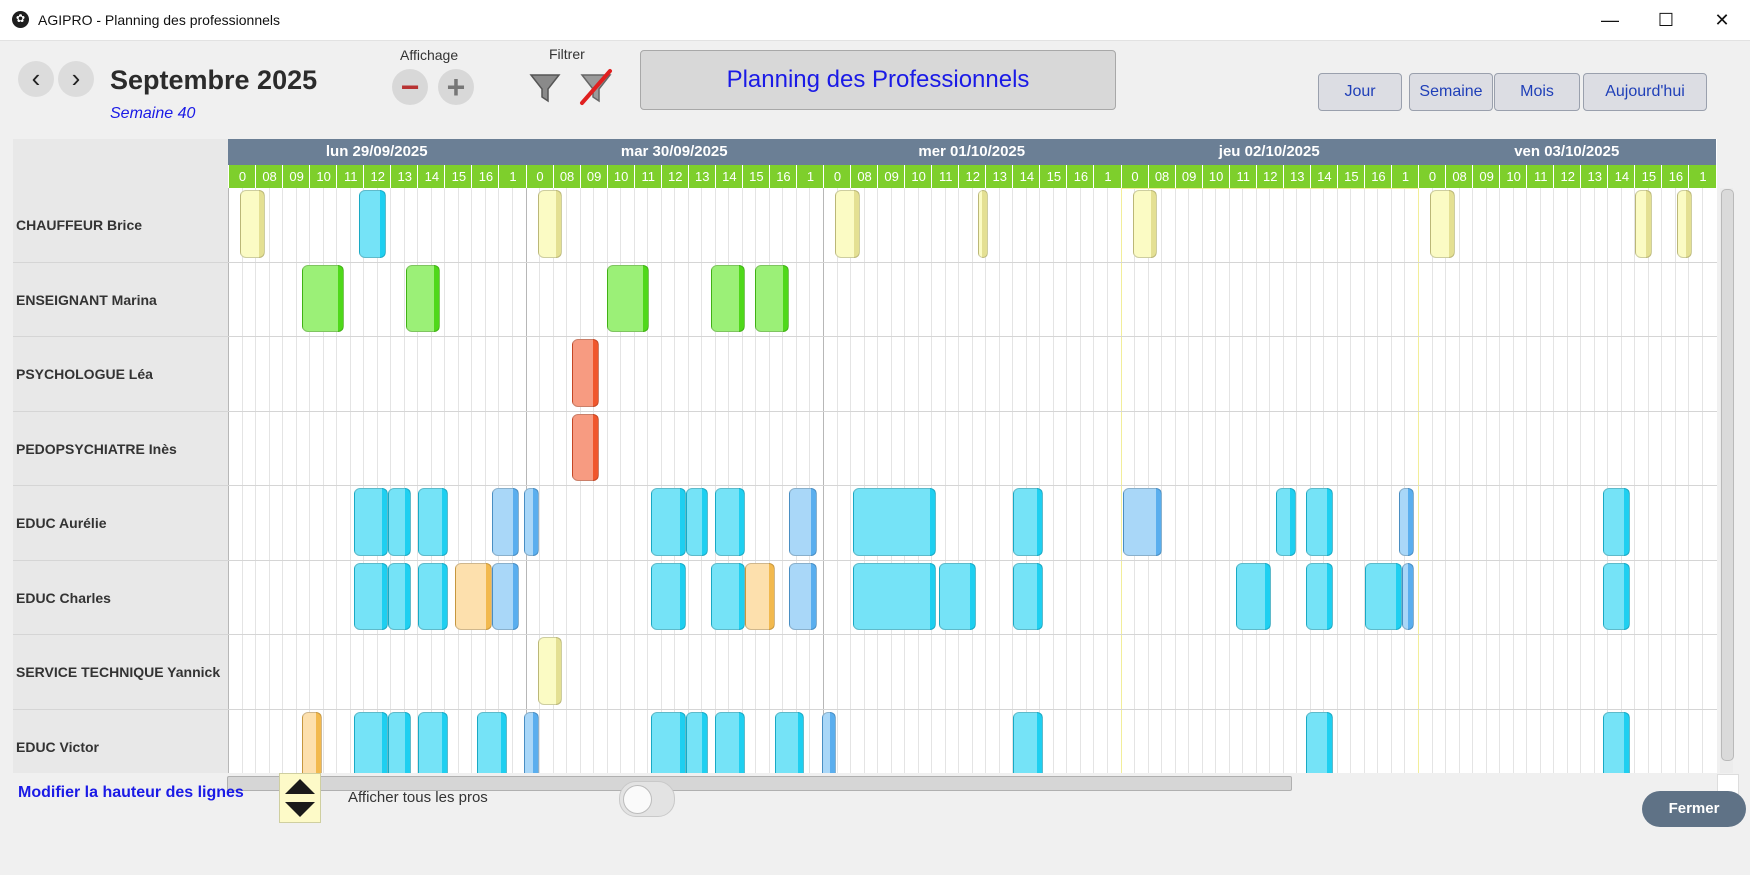 Image resolution: width=1750 pixels, height=875 pixels. What do you see at coordinates (1360, 92) in the screenshot?
I see `day-view-button: Jour` at bounding box center [1360, 92].